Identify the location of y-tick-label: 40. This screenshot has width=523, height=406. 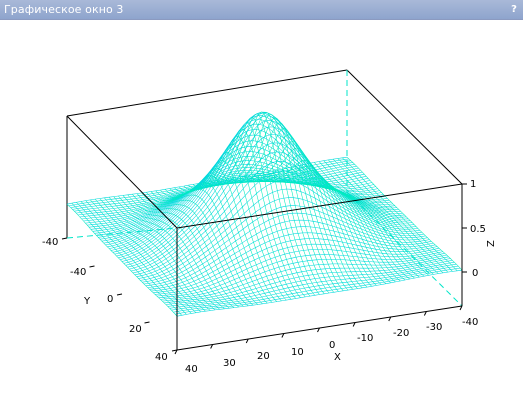
(161, 357).